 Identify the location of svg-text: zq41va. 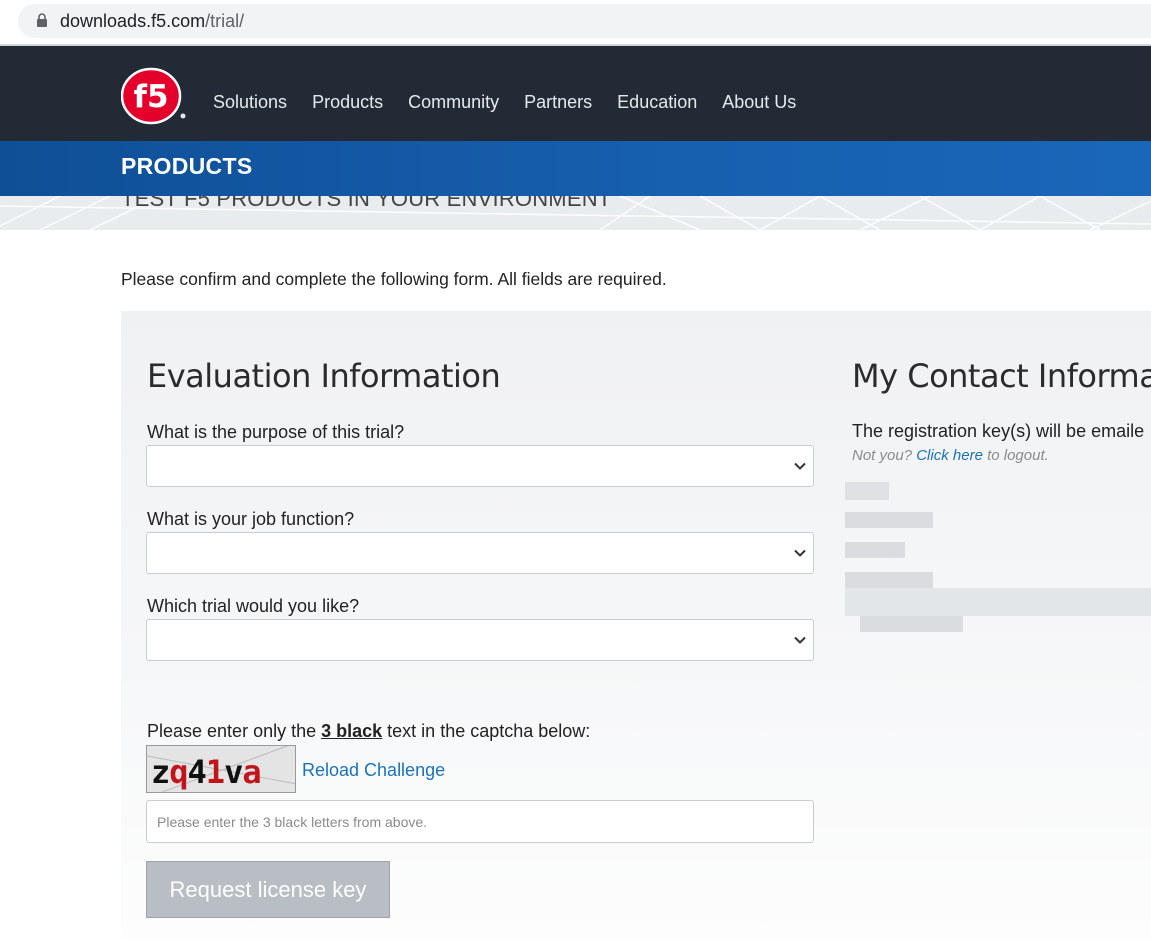
(206, 772).